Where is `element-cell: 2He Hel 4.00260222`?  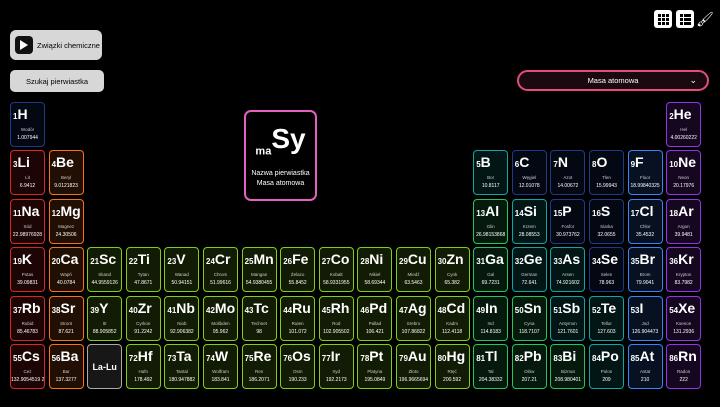
element-cell: 2He Hel 4.00260222 is located at coordinates (684, 124).